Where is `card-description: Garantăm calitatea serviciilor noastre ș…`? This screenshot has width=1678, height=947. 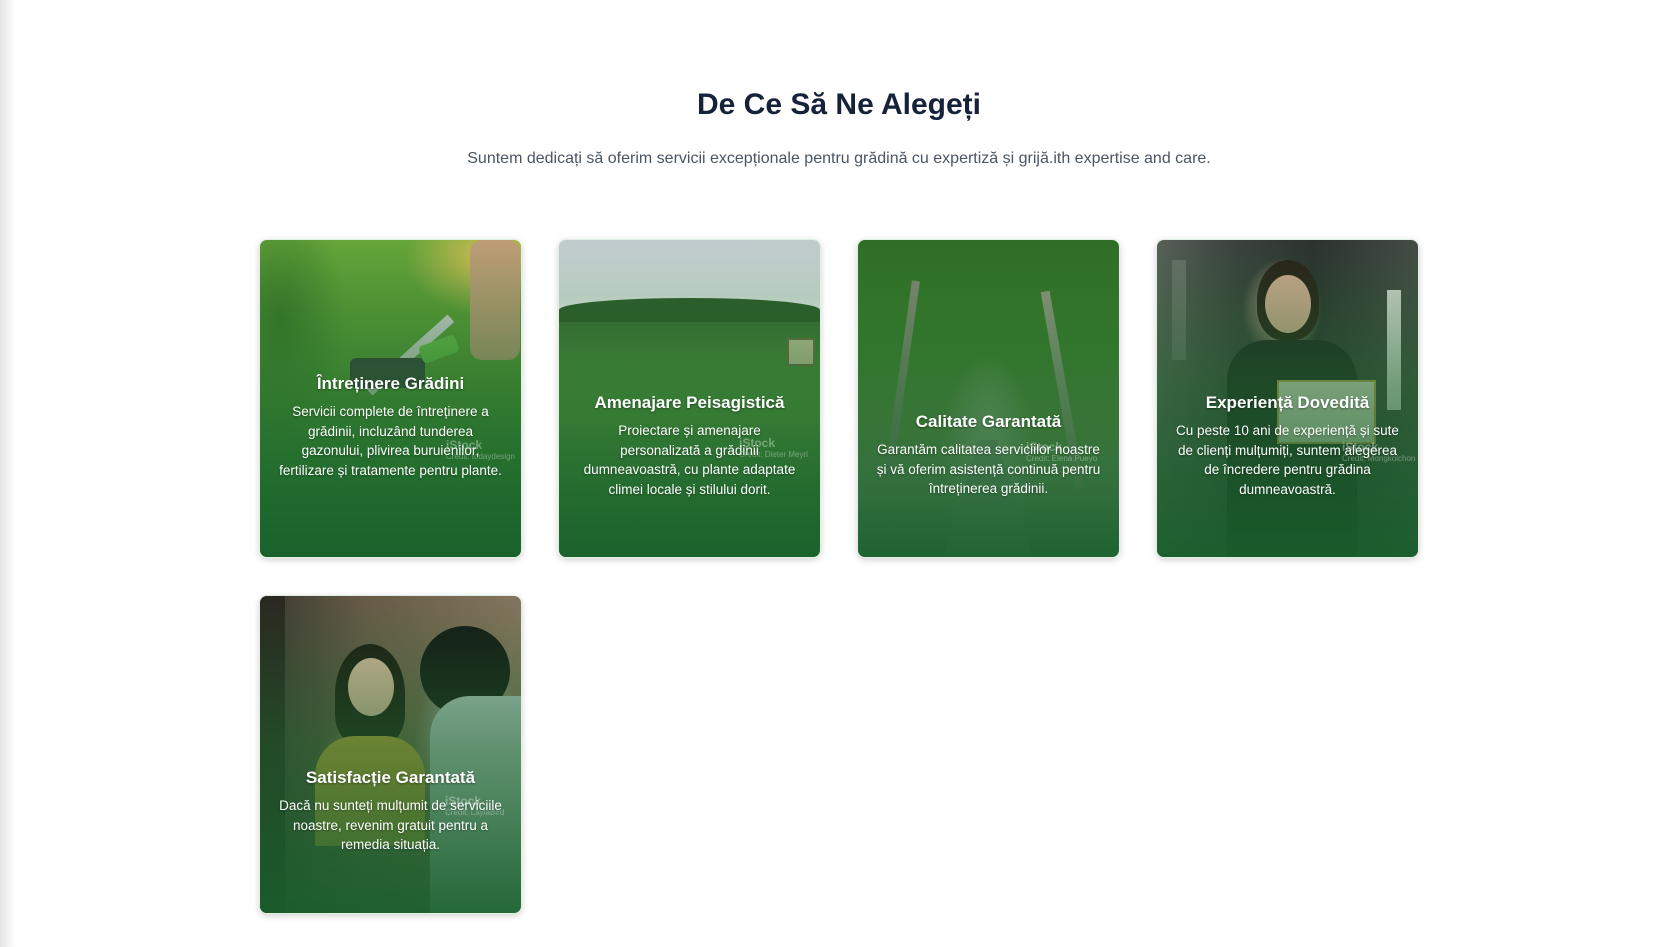 card-description: Garantăm calitatea serviciilor noastre ș… is located at coordinates (988, 469).